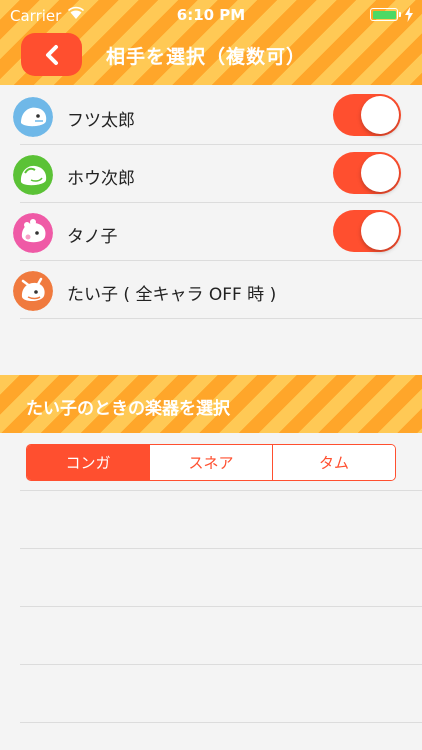 This screenshot has width=422, height=750. I want to click on segment-snare: スネア, so click(210, 462).